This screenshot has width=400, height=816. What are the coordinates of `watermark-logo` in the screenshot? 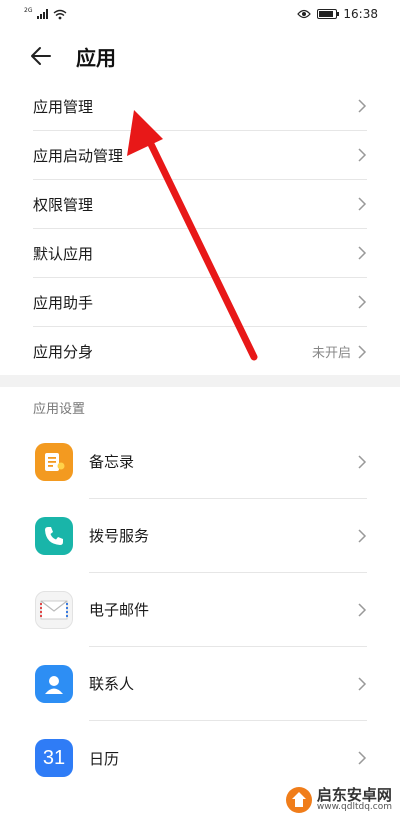 It's located at (298, 800).